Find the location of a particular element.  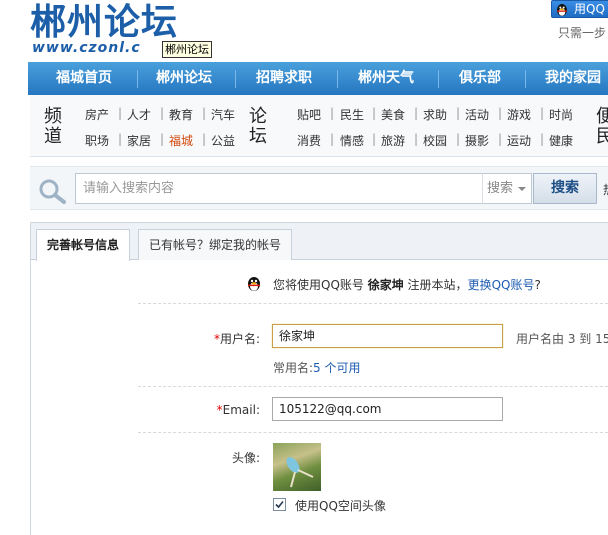

one-step-text: 只需一步 is located at coordinates (582, 33).